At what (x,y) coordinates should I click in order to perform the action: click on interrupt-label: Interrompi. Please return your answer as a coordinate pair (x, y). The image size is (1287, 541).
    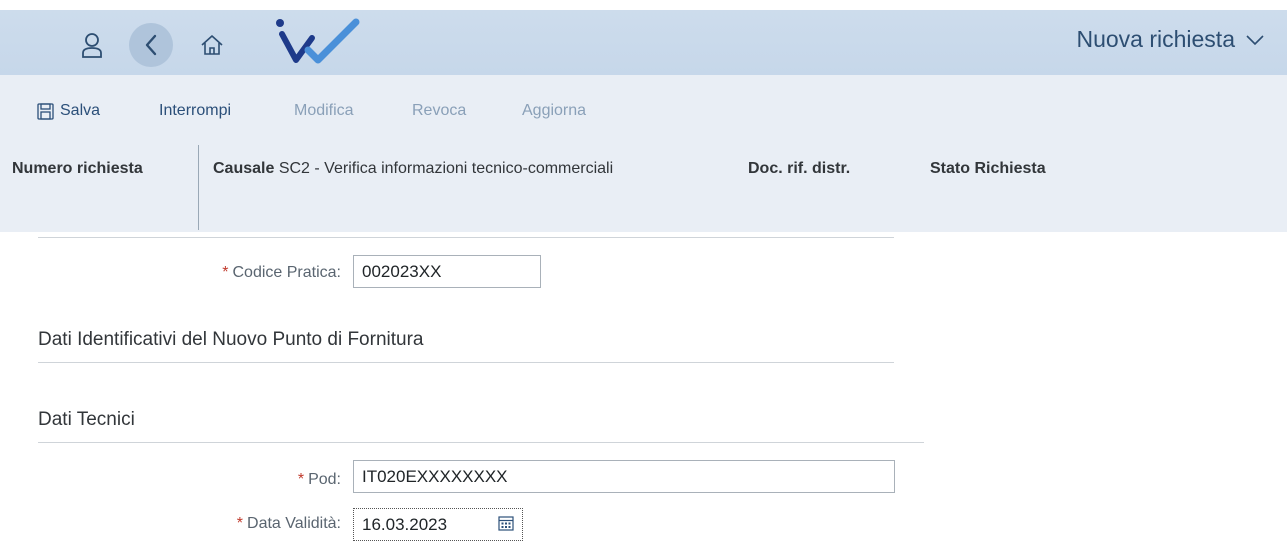
    Looking at the image, I should click on (195, 110).